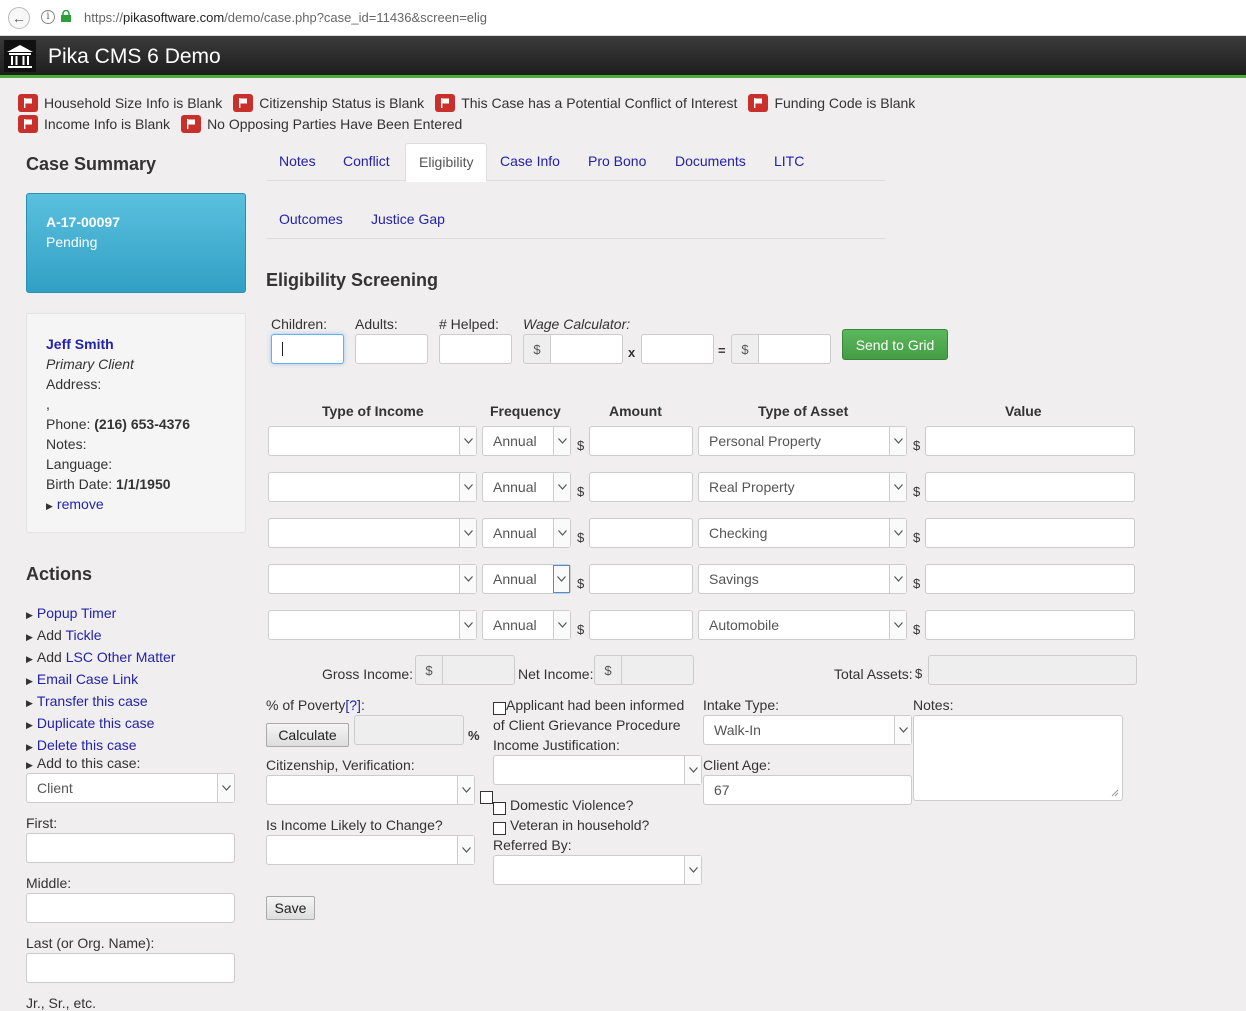  What do you see at coordinates (408, 220) in the screenshot?
I see `tab-justice-gap: Justice Gap` at bounding box center [408, 220].